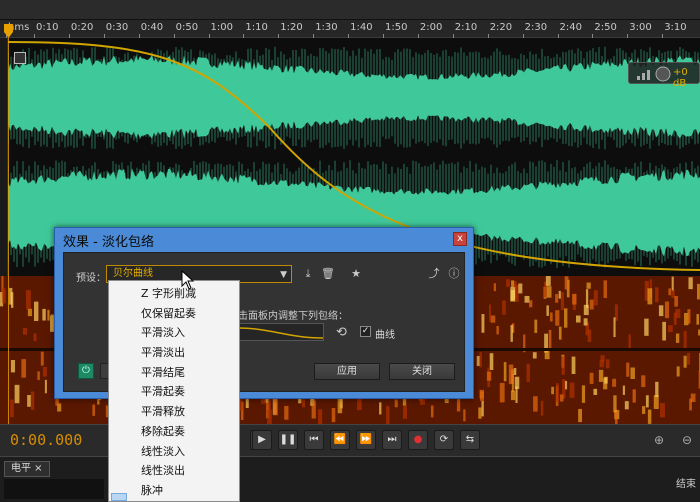  What do you see at coordinates (308, 274) in the screenshot?
I see `save-preset-icon: ⤓` at bounding box center [308, 274].